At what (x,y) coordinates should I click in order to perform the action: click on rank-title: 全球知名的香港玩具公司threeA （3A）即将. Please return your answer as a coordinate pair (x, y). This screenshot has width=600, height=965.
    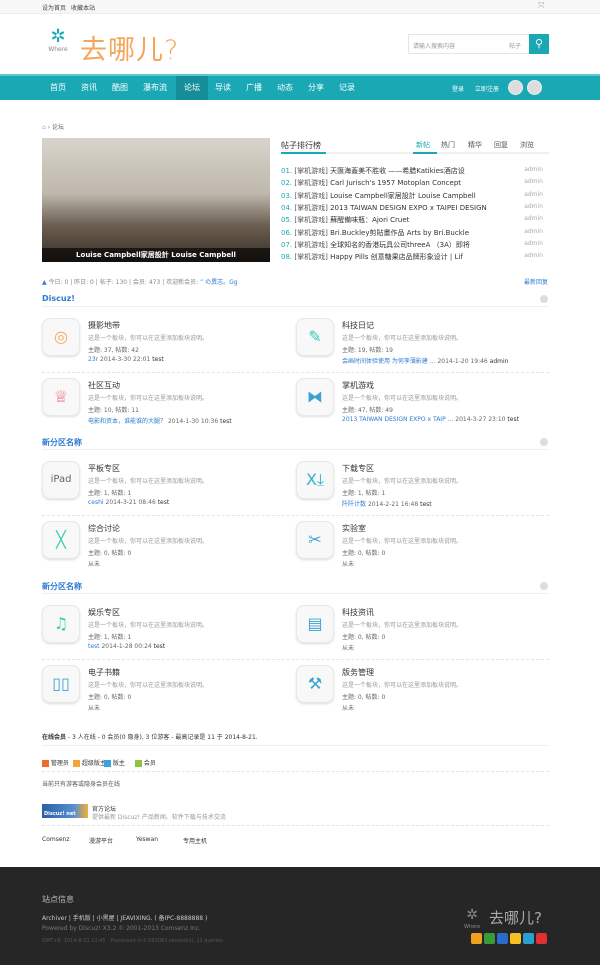
    Looking at the image, I should click on (400, 245).